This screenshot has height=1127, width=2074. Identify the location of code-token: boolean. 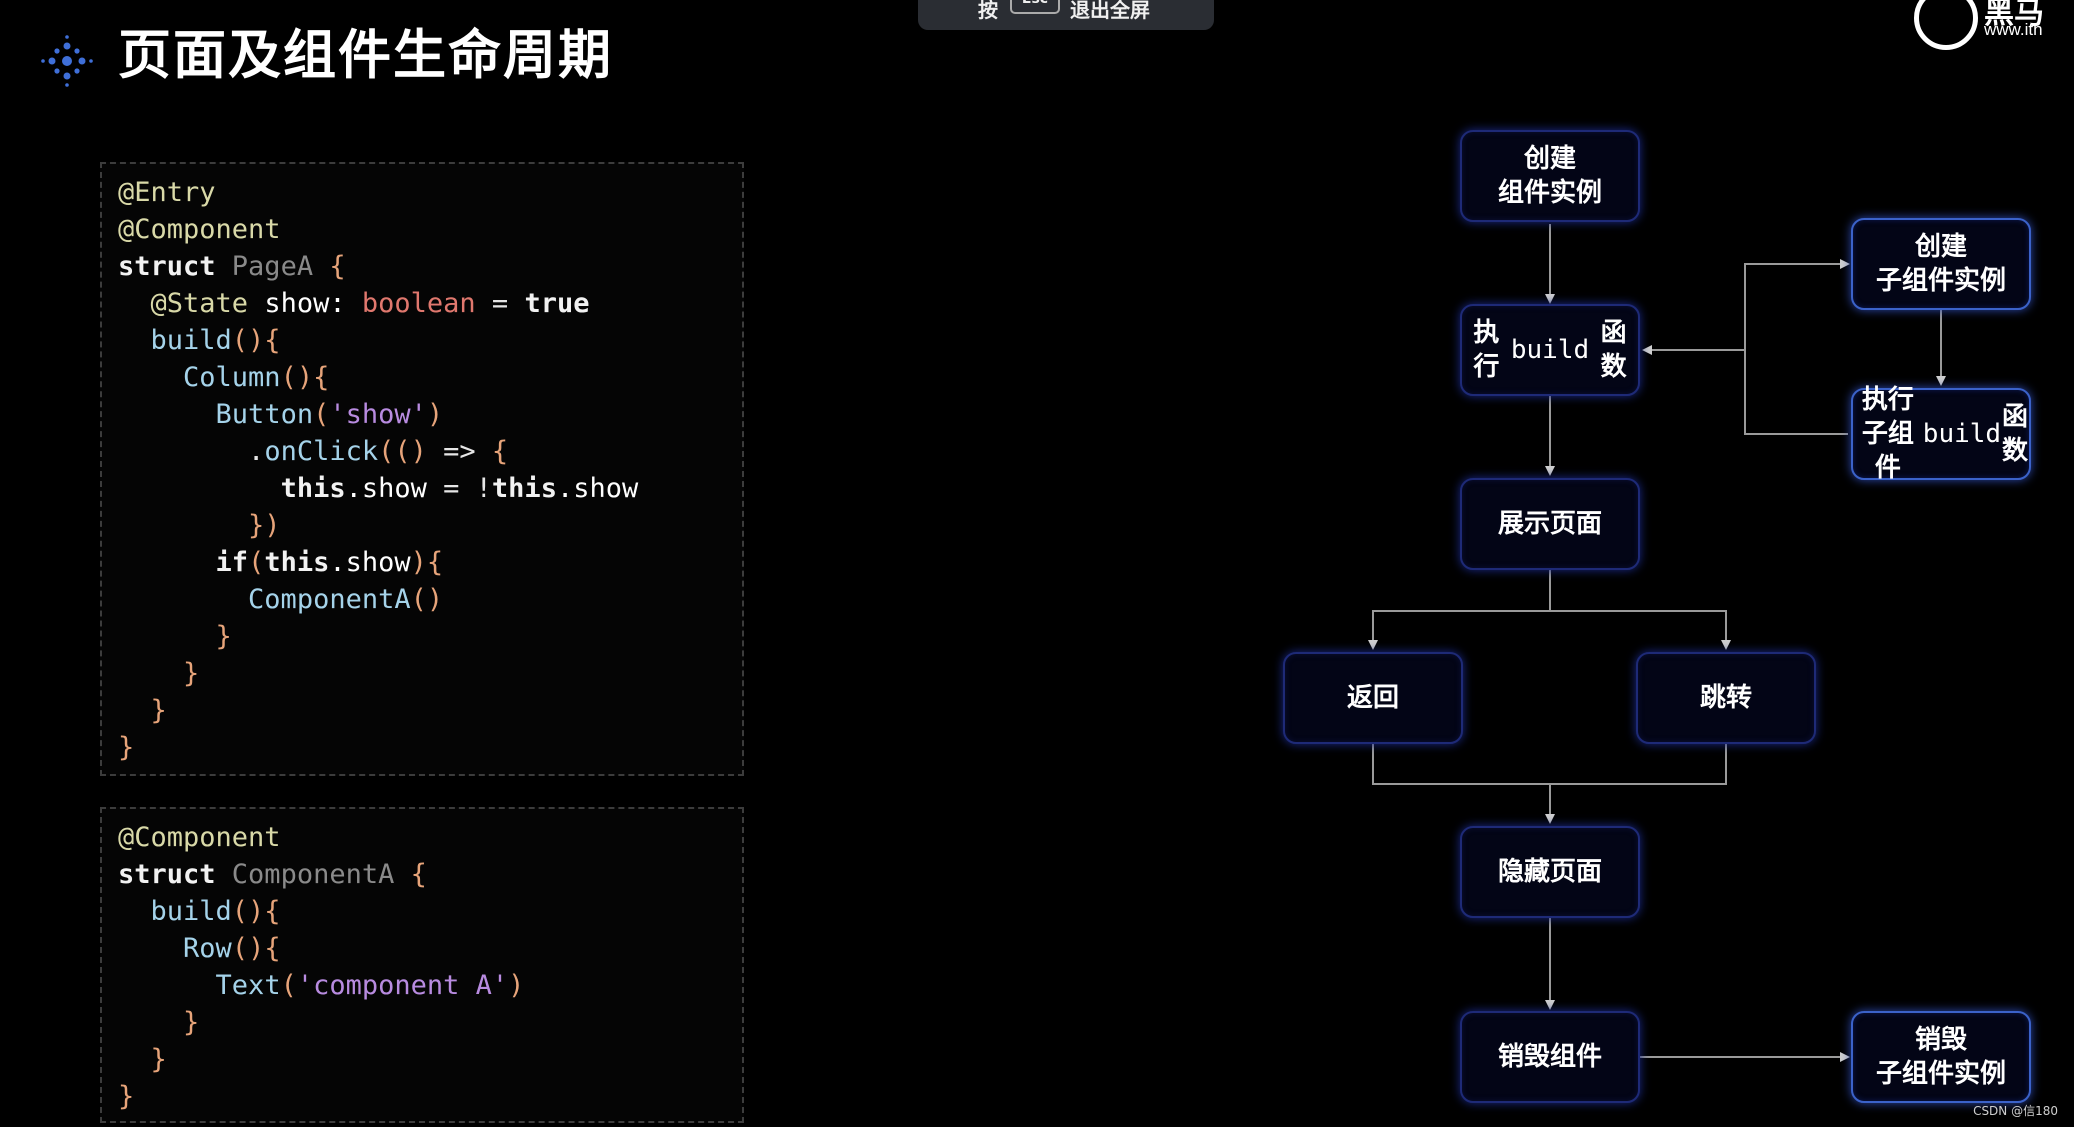
(418, 303).